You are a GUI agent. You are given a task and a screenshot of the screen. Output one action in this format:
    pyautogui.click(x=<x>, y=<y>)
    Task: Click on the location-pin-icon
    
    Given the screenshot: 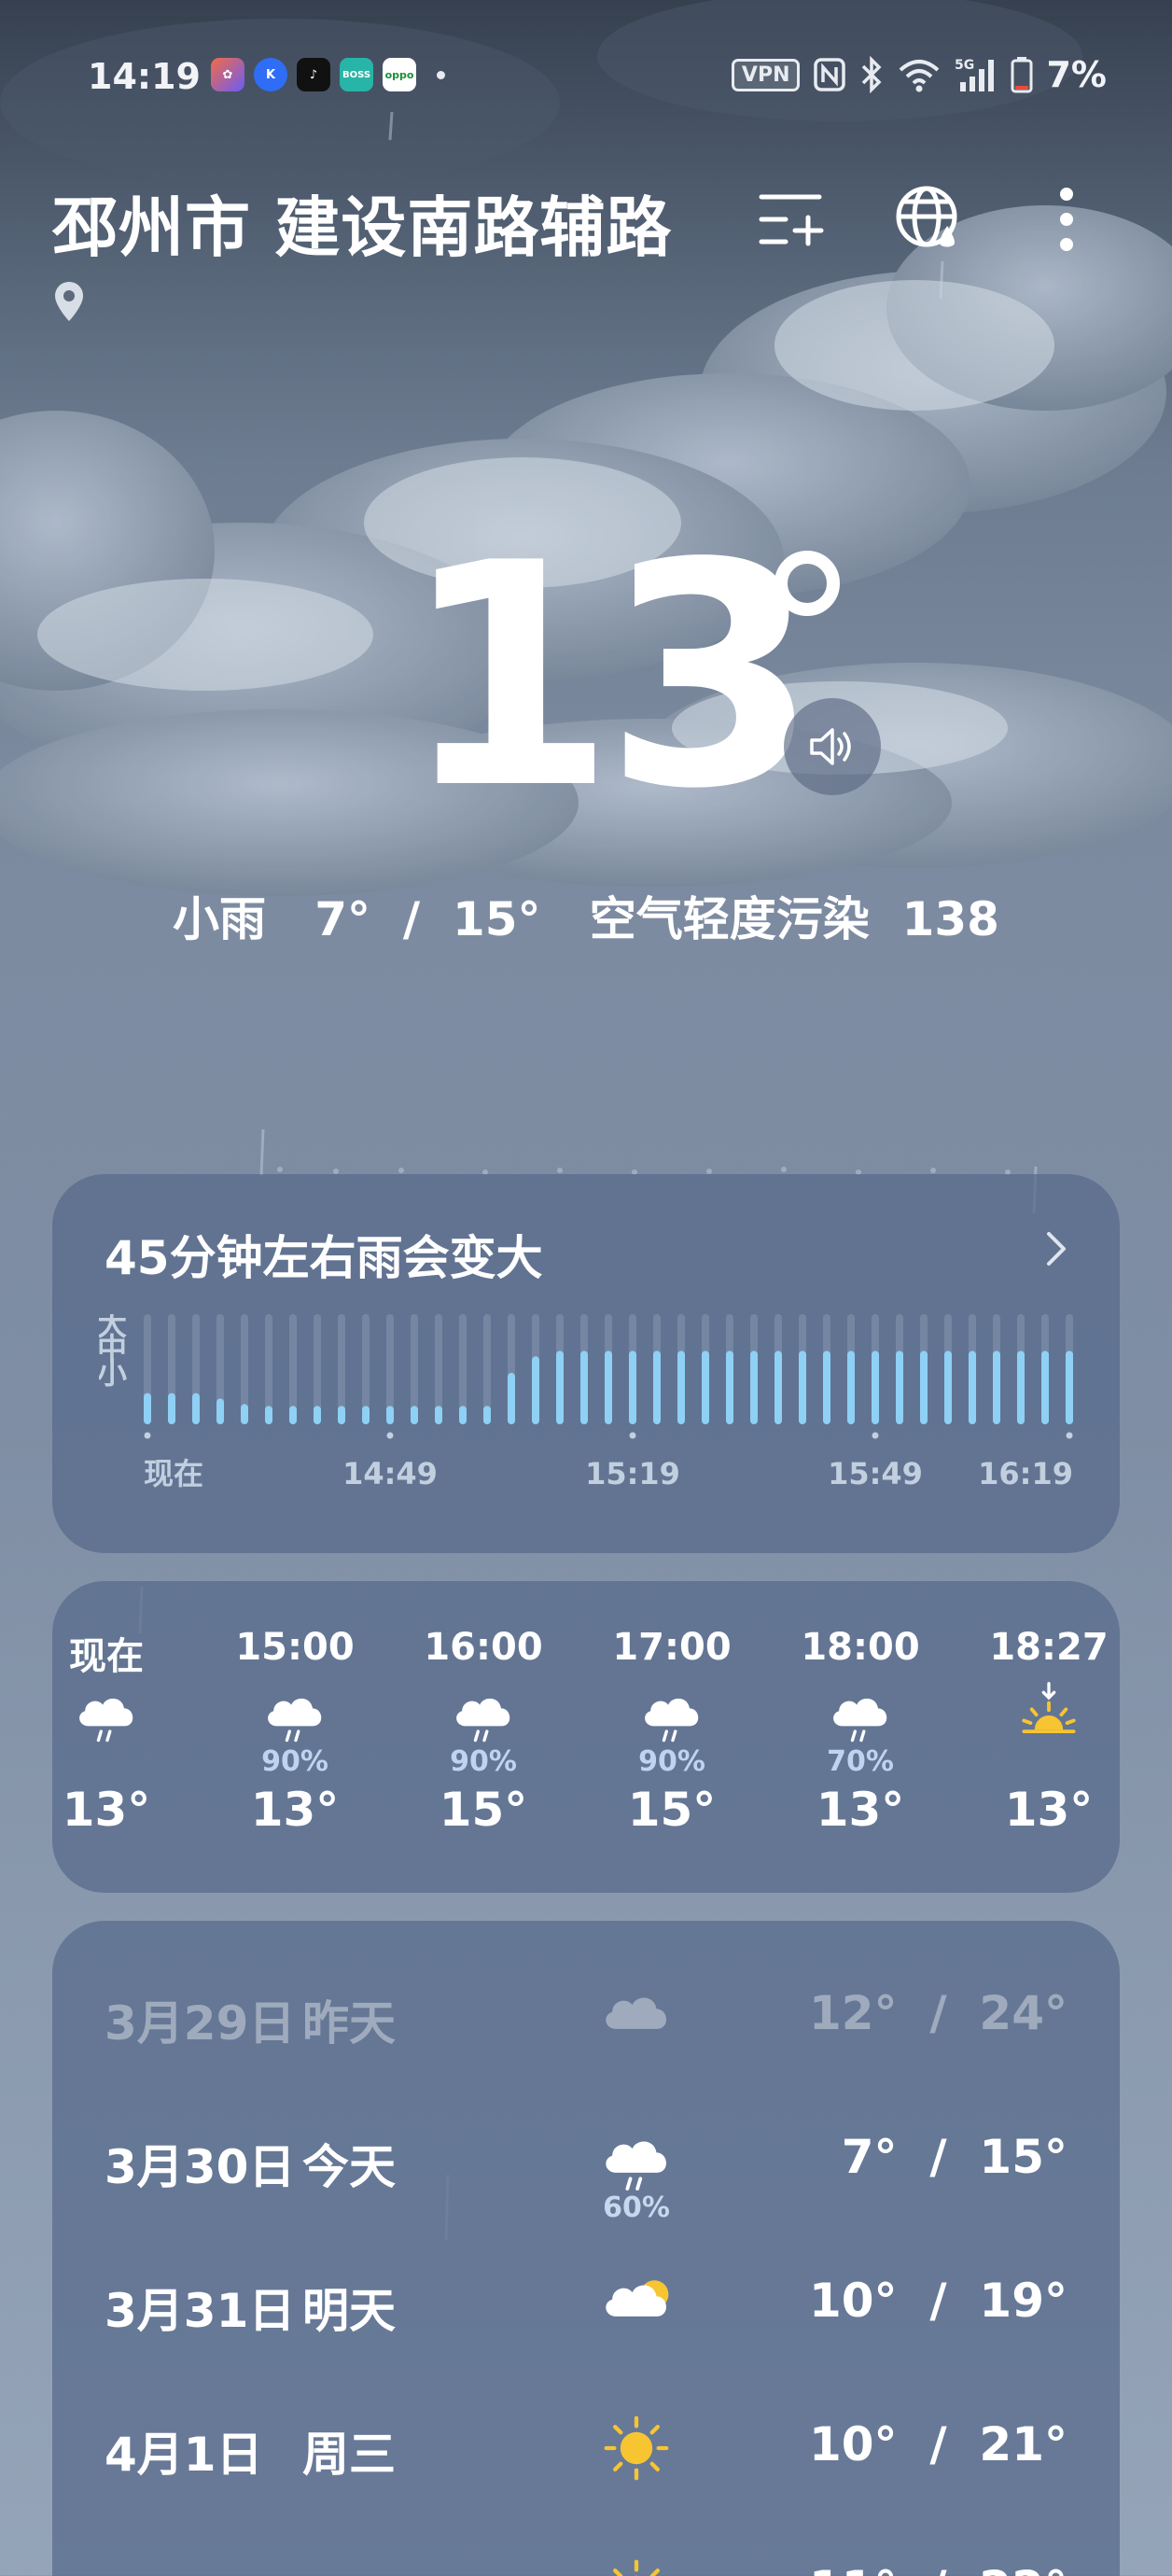 What is the action you would take?
    pyautogui.click(x=69, y=301)
    